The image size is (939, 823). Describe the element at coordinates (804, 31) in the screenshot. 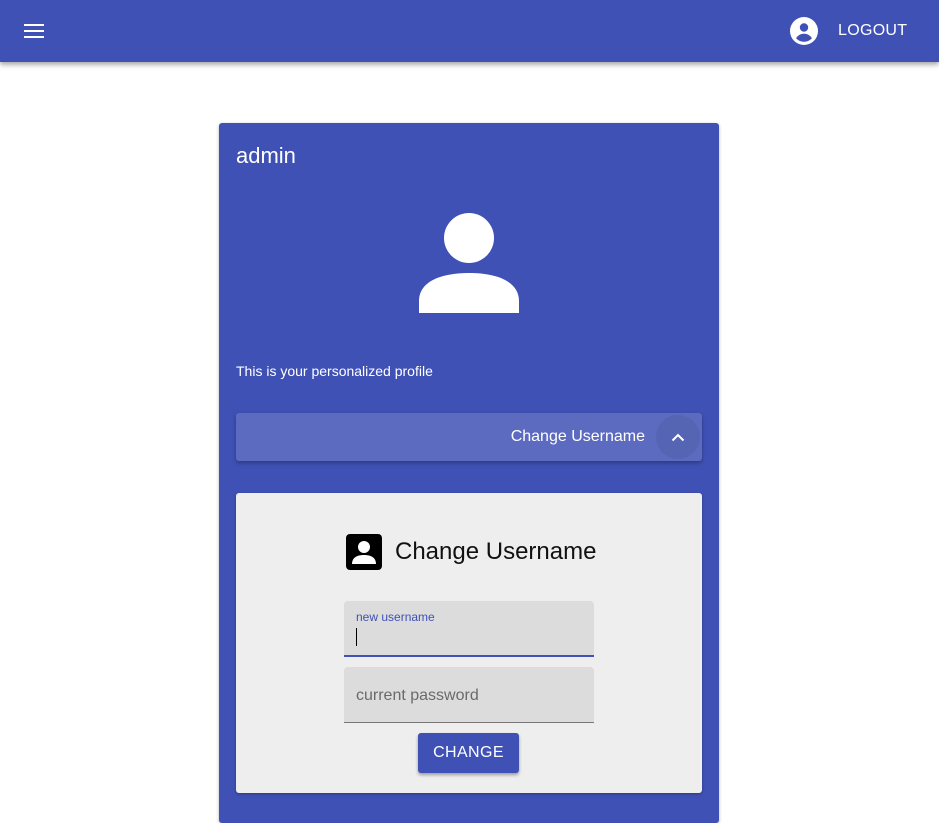

I see `account-circle-icon` at that location.